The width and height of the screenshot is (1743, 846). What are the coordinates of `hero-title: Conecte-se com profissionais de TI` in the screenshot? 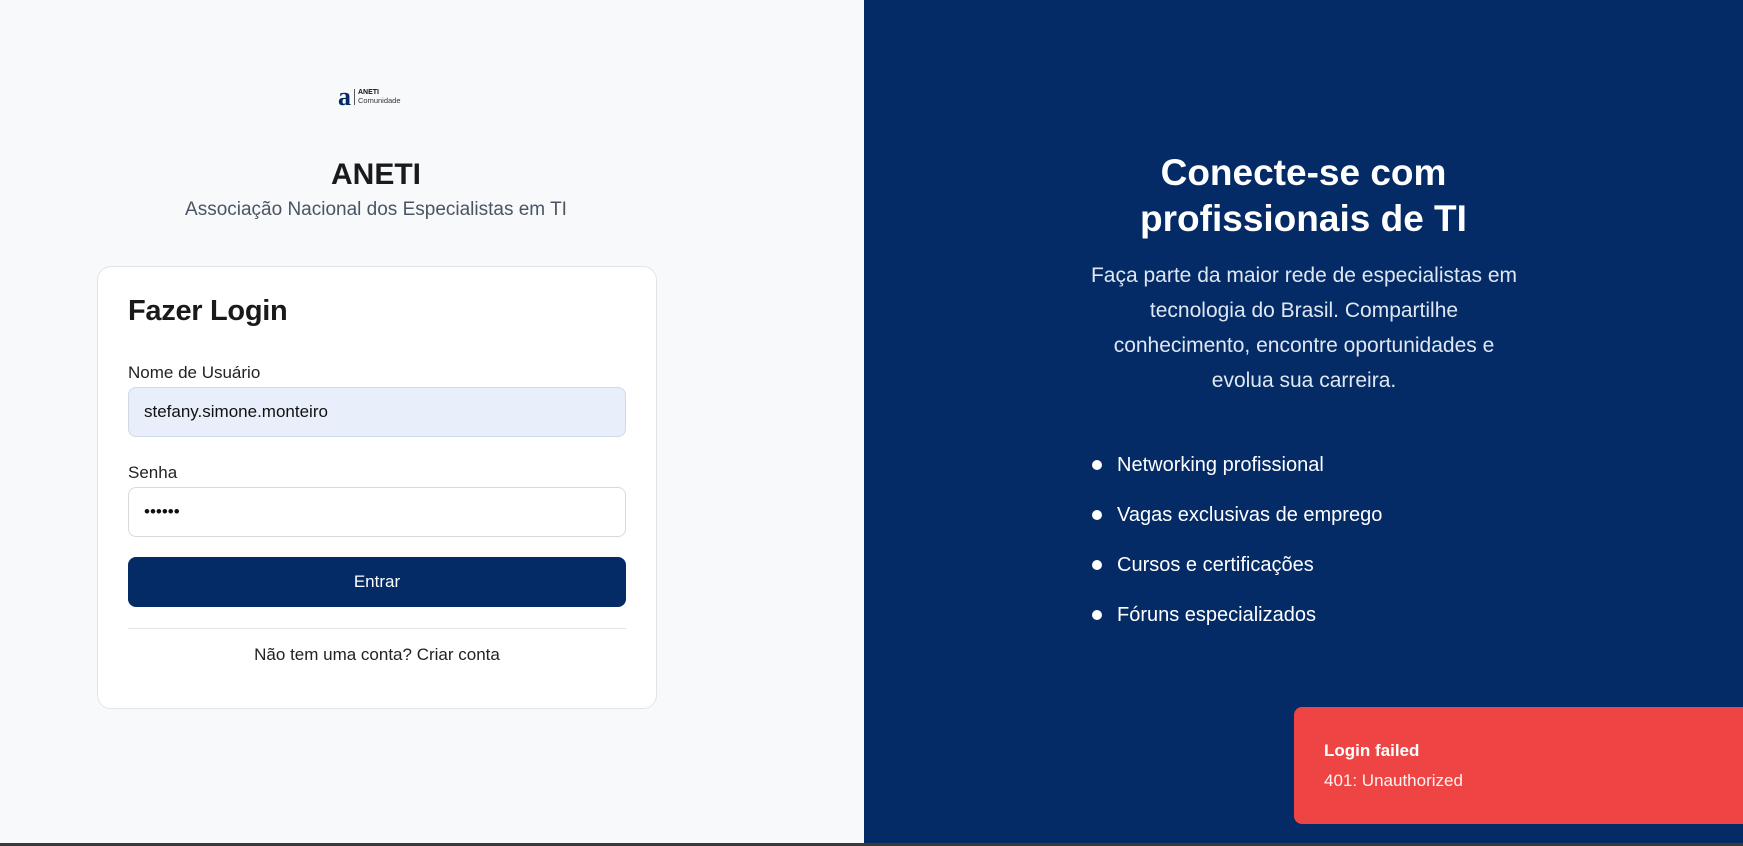 It's located at (1303, 196).